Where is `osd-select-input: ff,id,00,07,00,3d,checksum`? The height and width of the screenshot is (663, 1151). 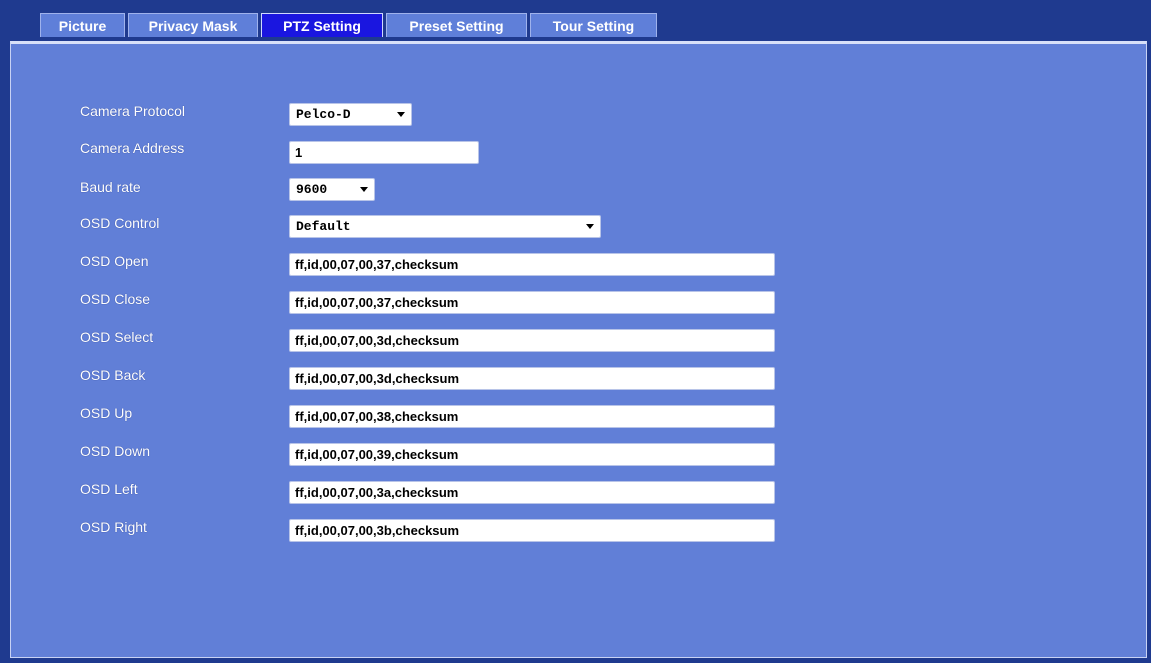 osd-select-input: ff,id,00,07,00,3d,checksum is located at coordinates (532, 340).